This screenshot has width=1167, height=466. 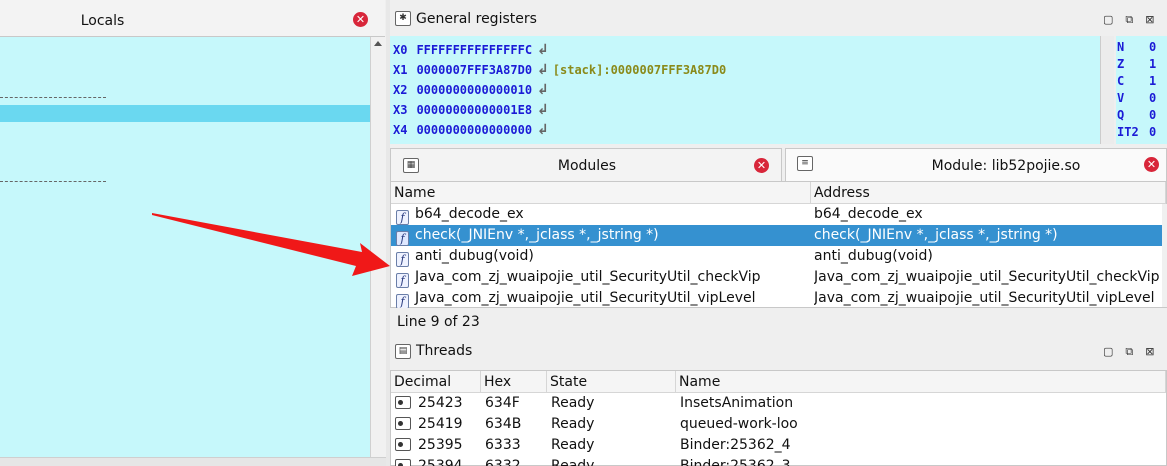 I want to click on arrow-shape, so click(x=271, y=244).